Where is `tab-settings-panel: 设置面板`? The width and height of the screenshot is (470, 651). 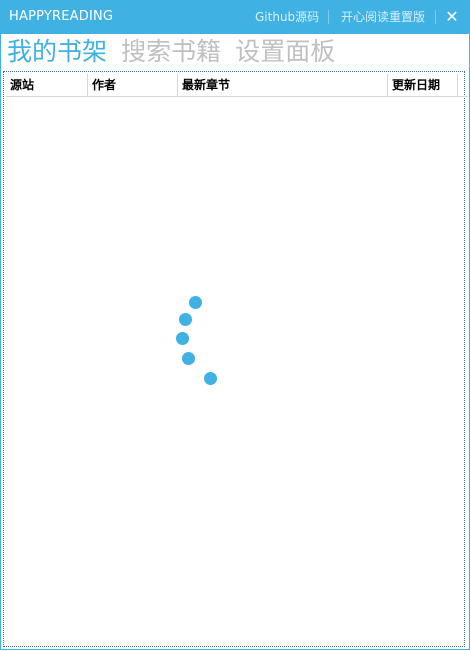 tab-settings-panel: 设置面板 is located at coordinates (285, 52).